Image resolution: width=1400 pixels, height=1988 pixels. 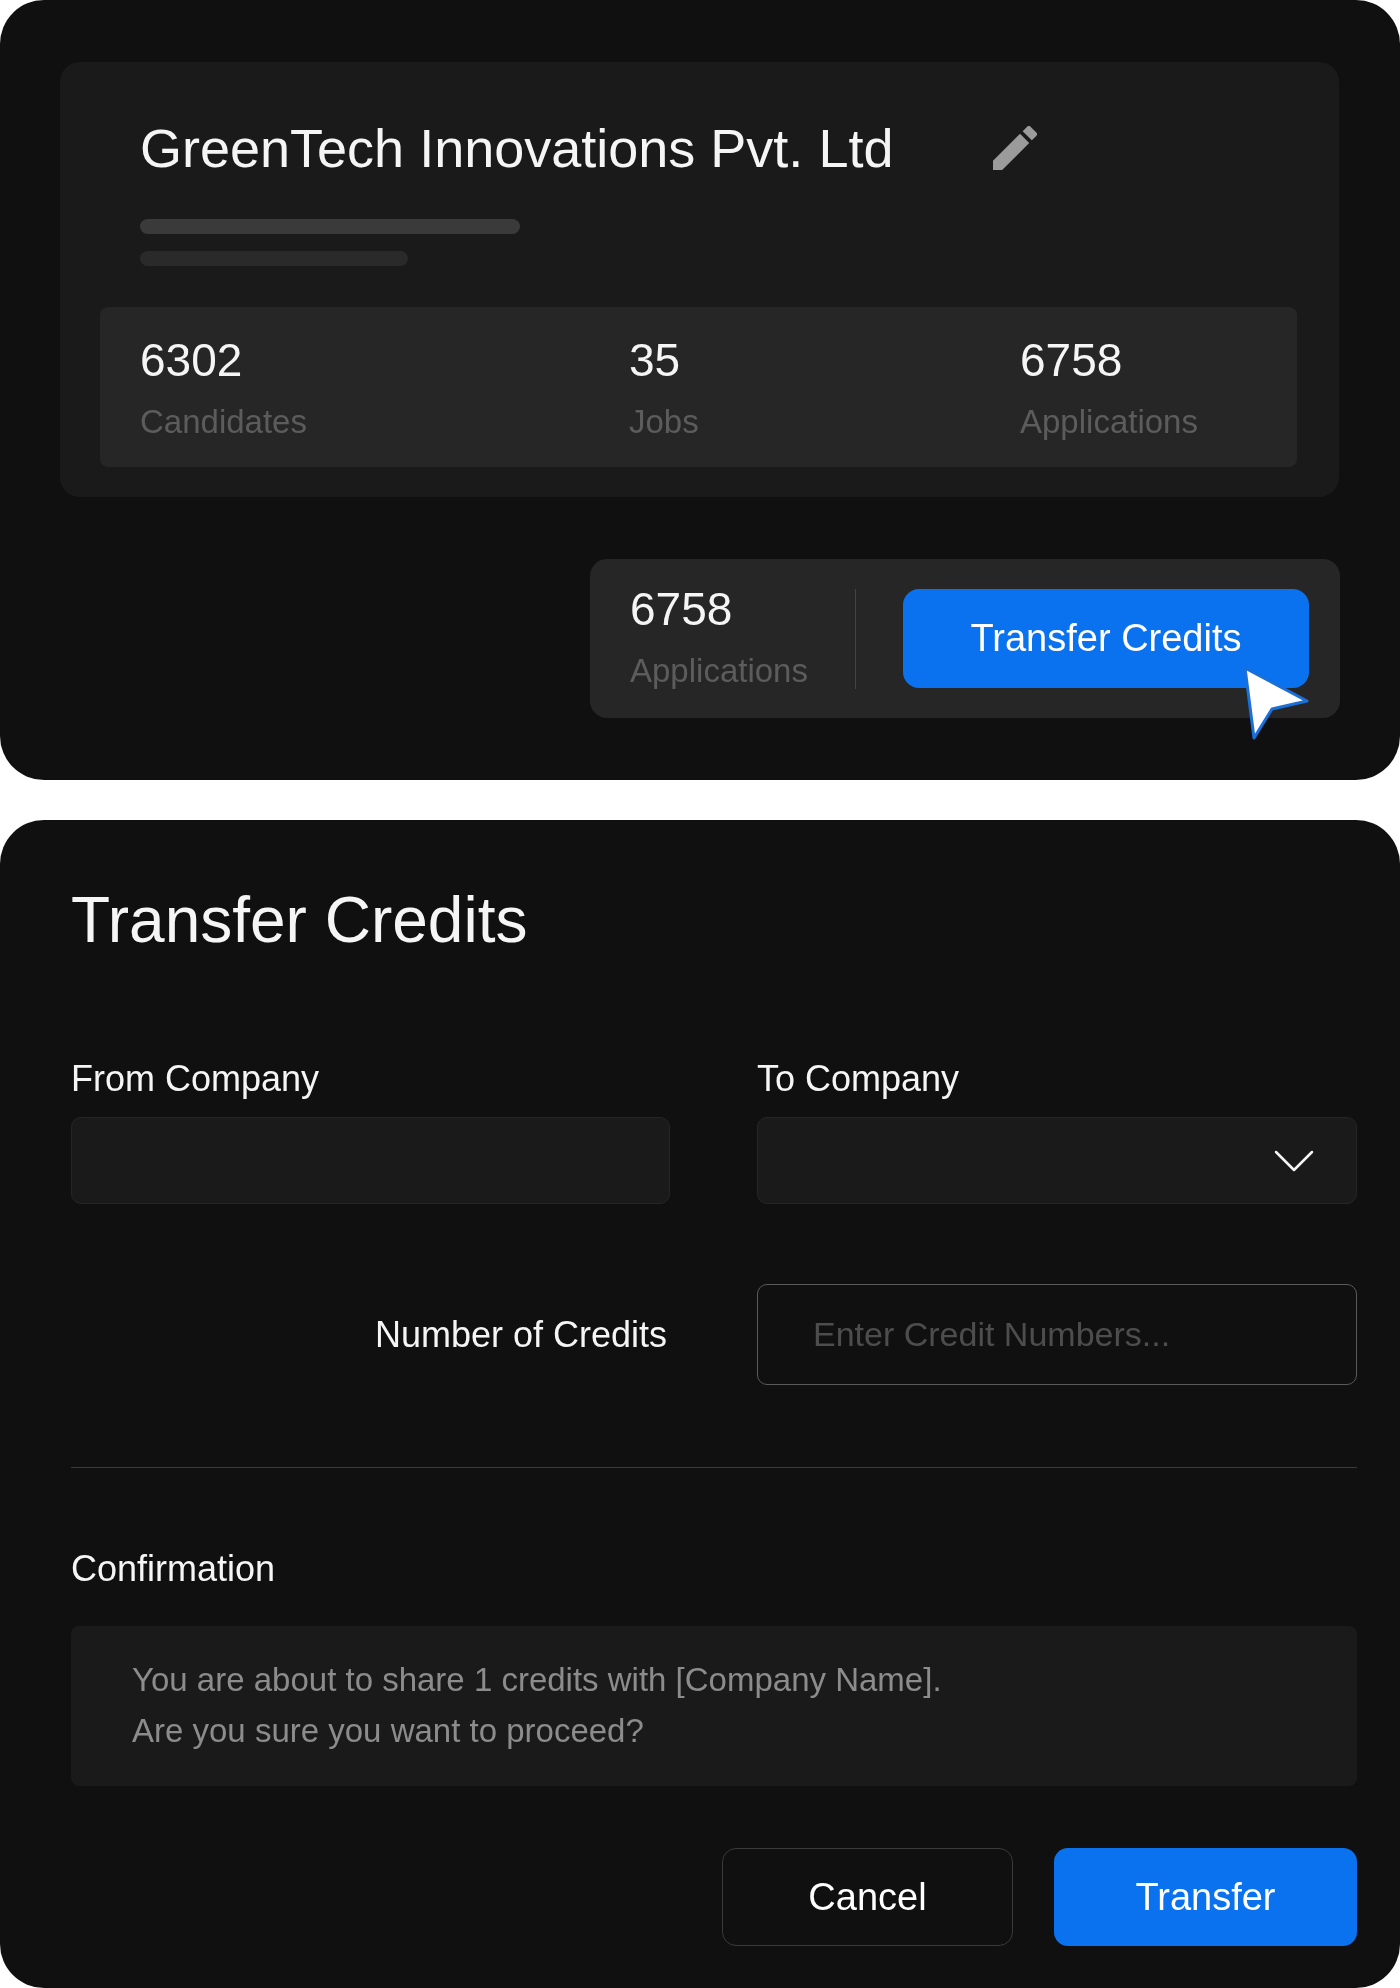 I want to click on field-label: To Company, so click(x=858, y=1078).